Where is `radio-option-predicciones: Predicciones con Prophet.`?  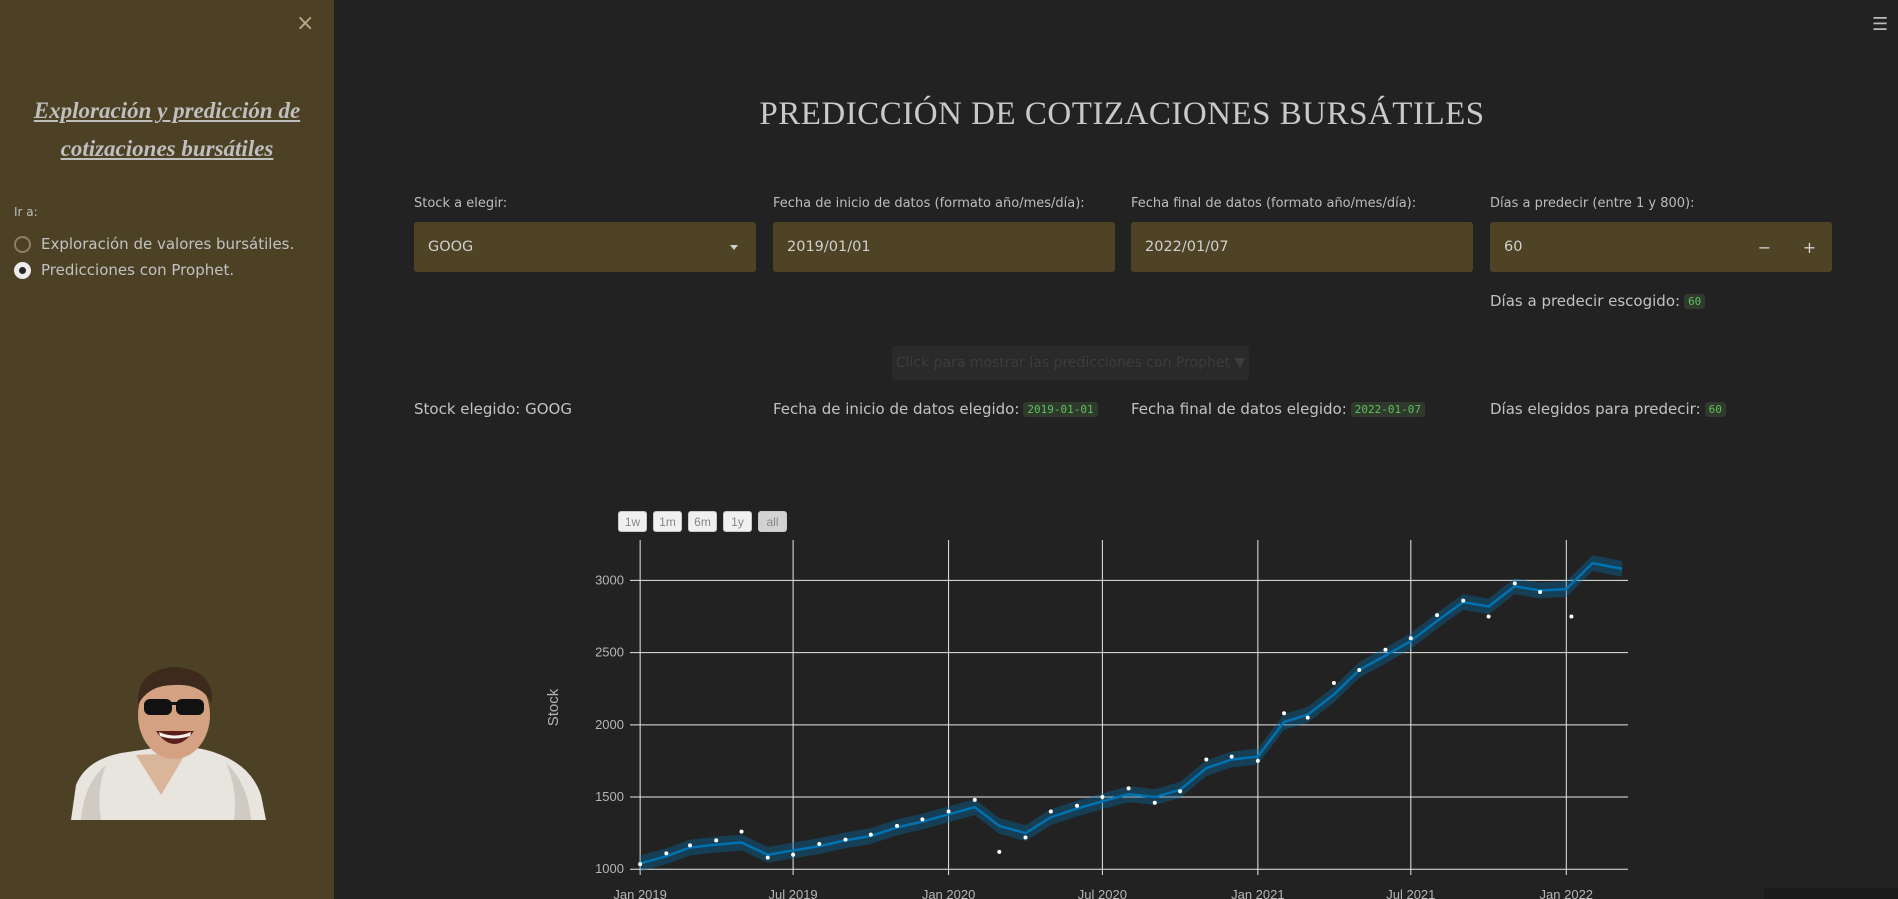
radio-option-predicciones: Predicciones con Prophet. is located at coordinates (124, 270).